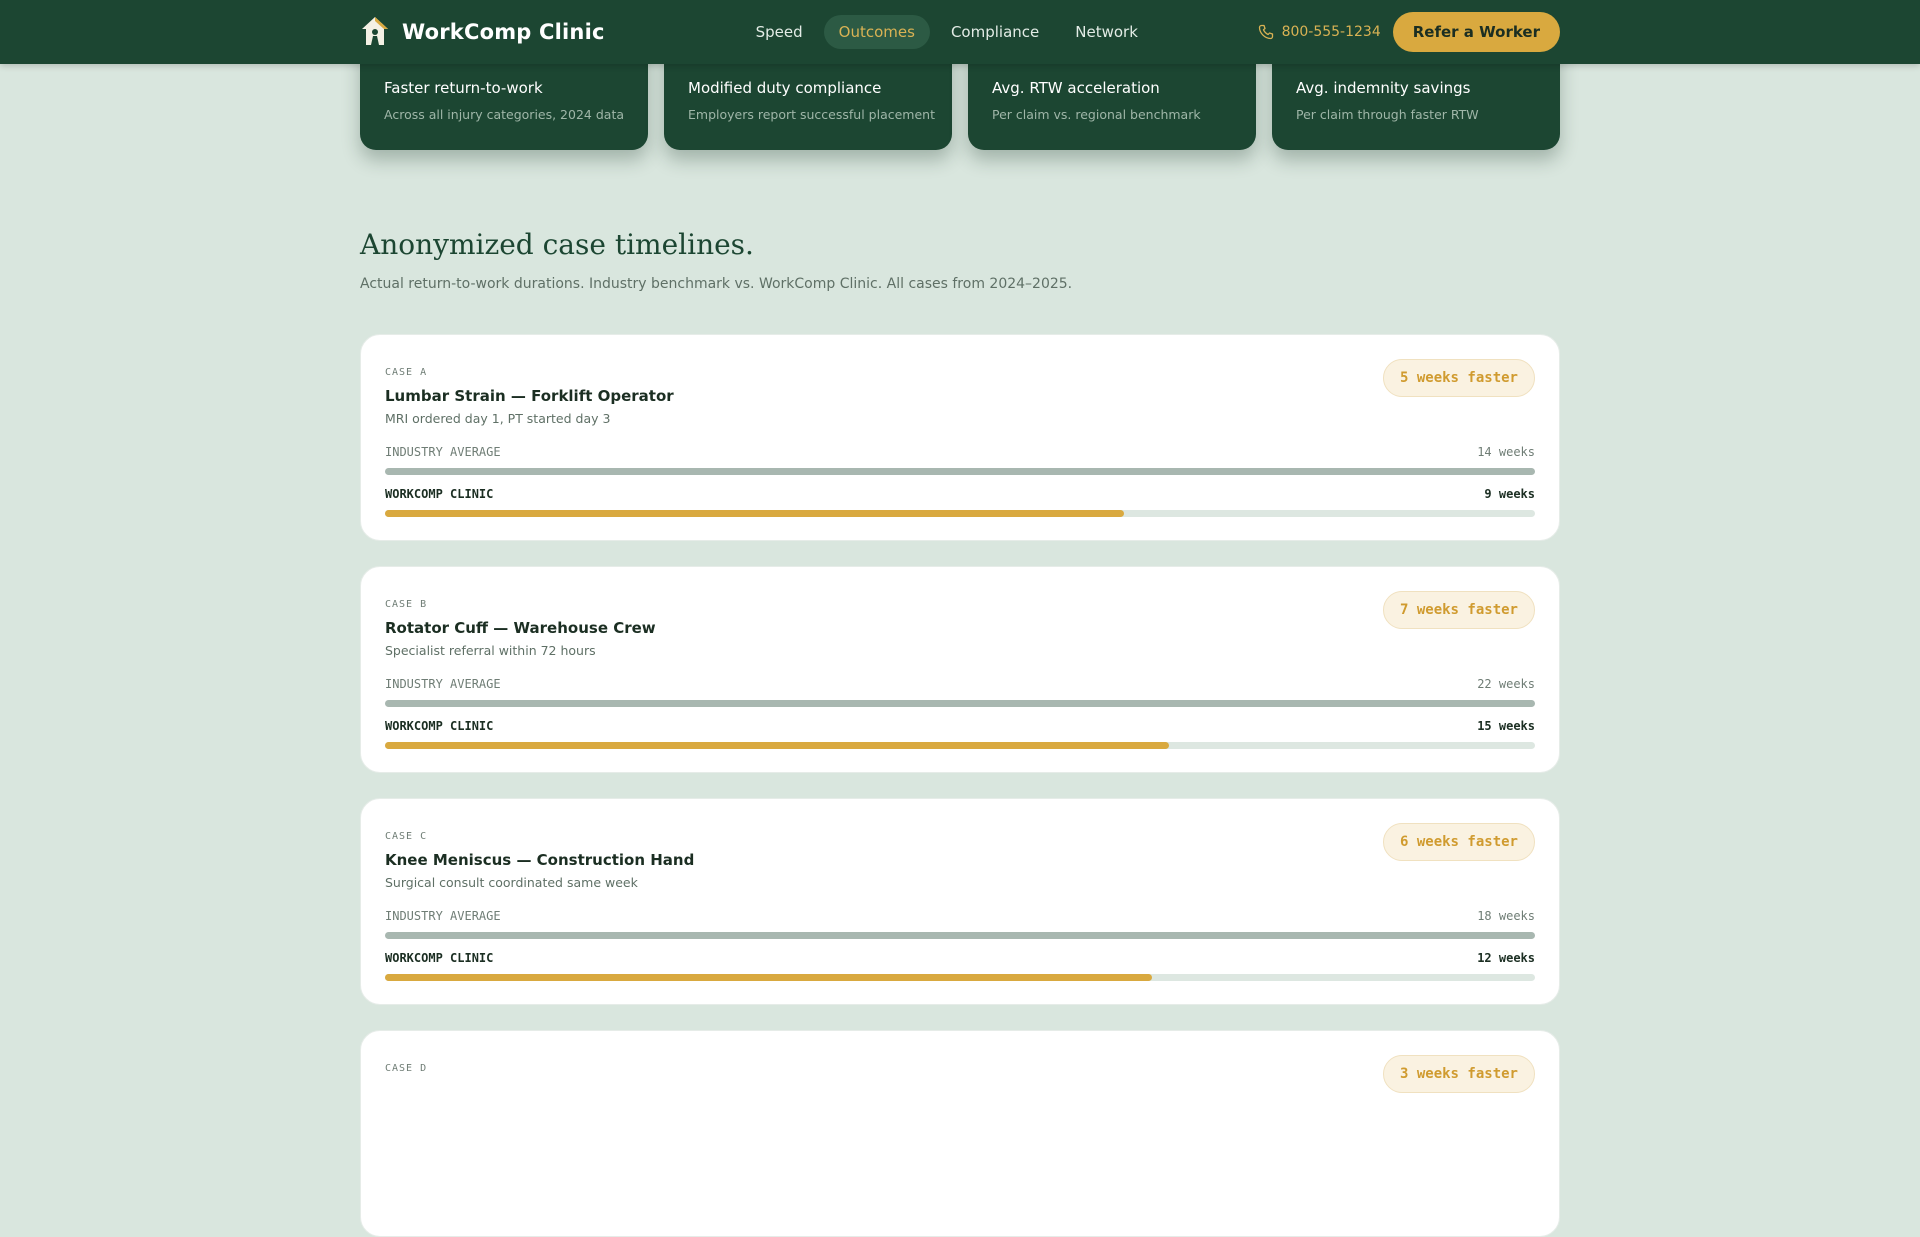 The height and width of the screenshot is (1237, 1920). Describe the element at coordinates (1265, 32) in the screenshot. I see `phone-icon` at that location.